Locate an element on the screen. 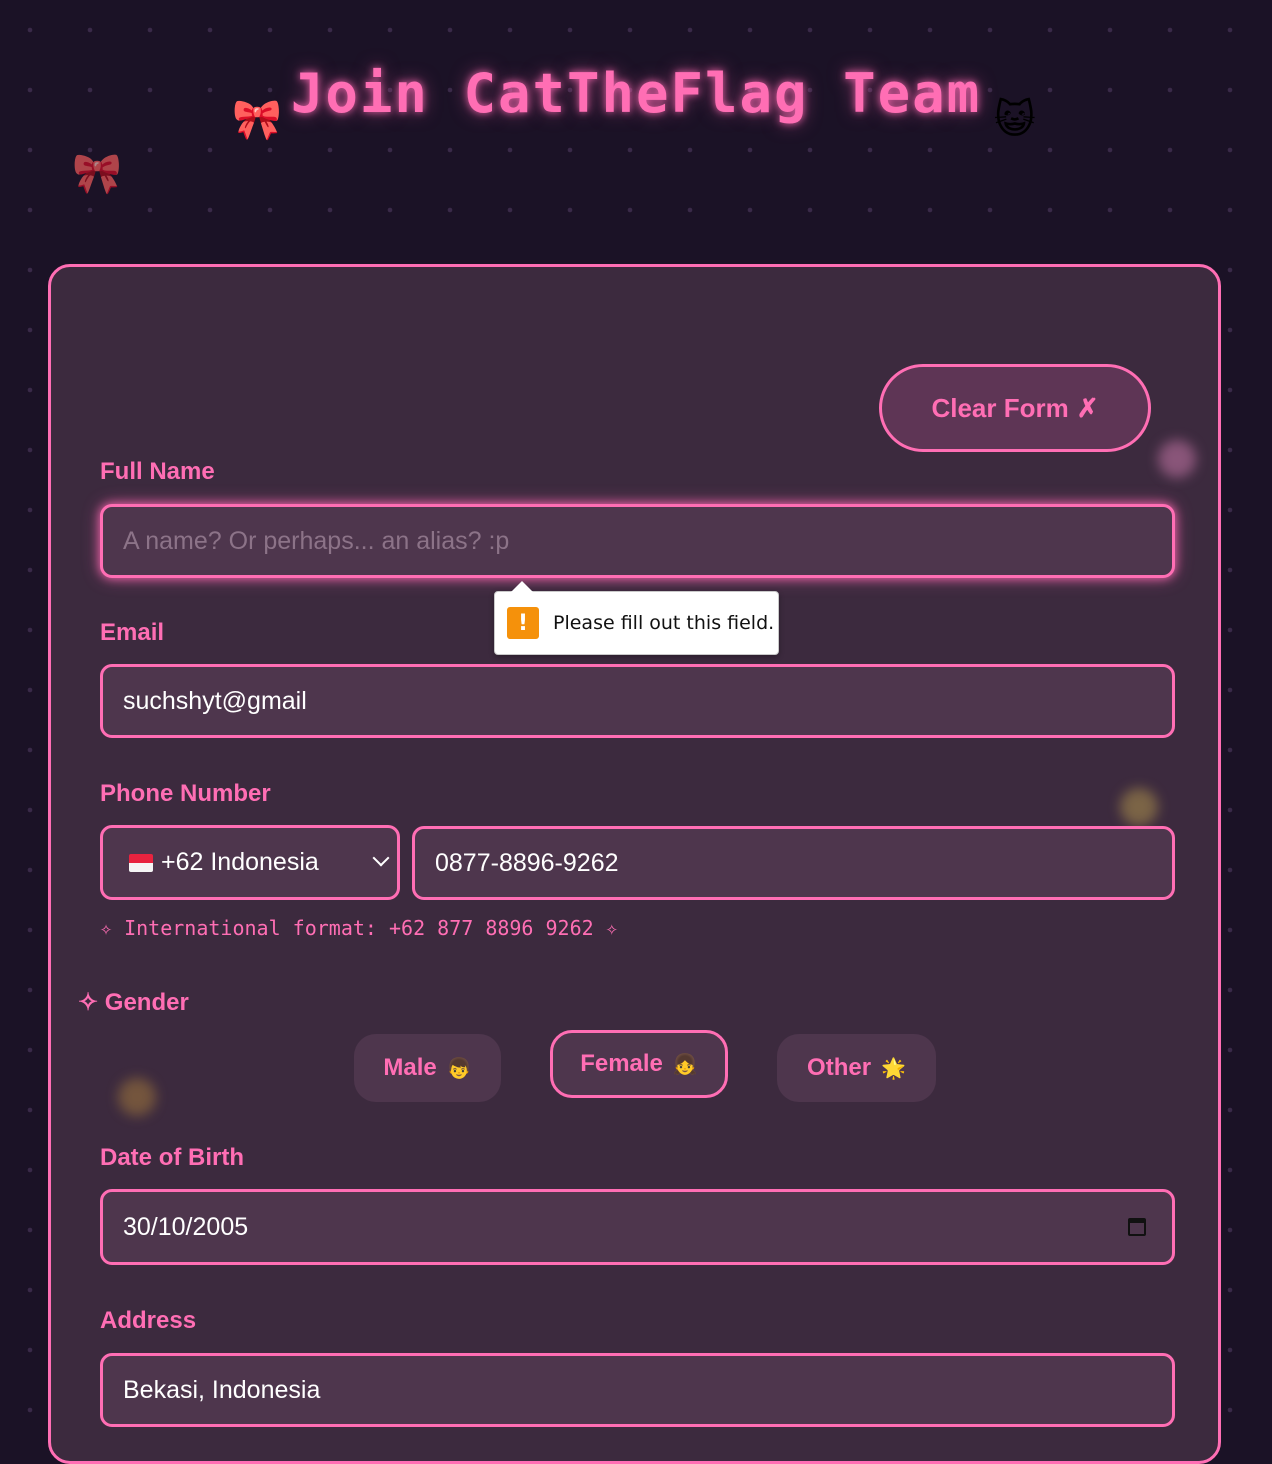 This screenshot has width=1272, height=1464. phone-label: Phone Number is located at coordinates (185, 793).